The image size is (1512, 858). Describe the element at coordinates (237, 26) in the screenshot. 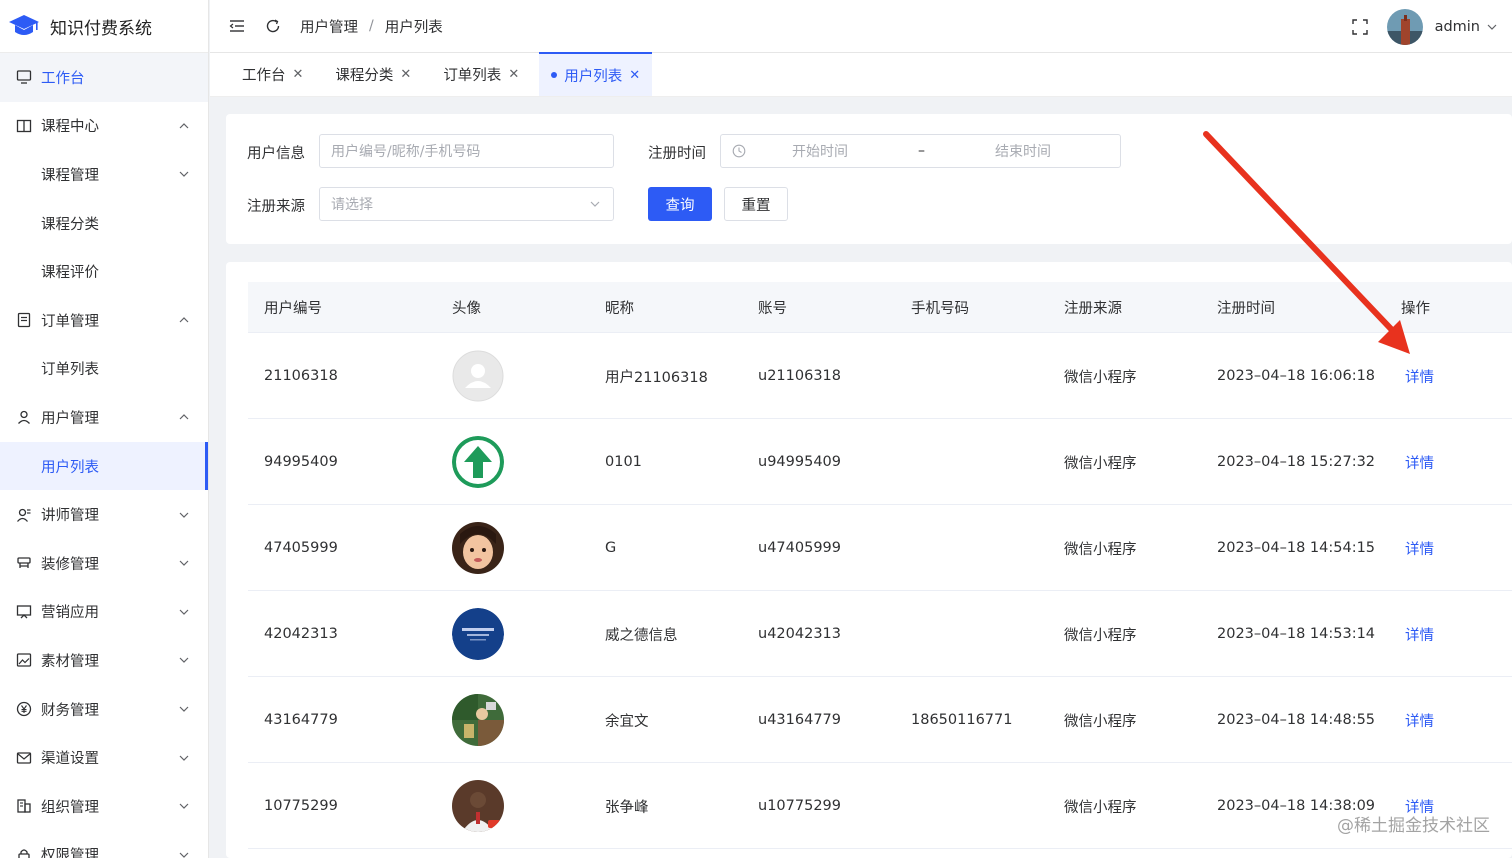

I see `menu-fold-icon` at that location.